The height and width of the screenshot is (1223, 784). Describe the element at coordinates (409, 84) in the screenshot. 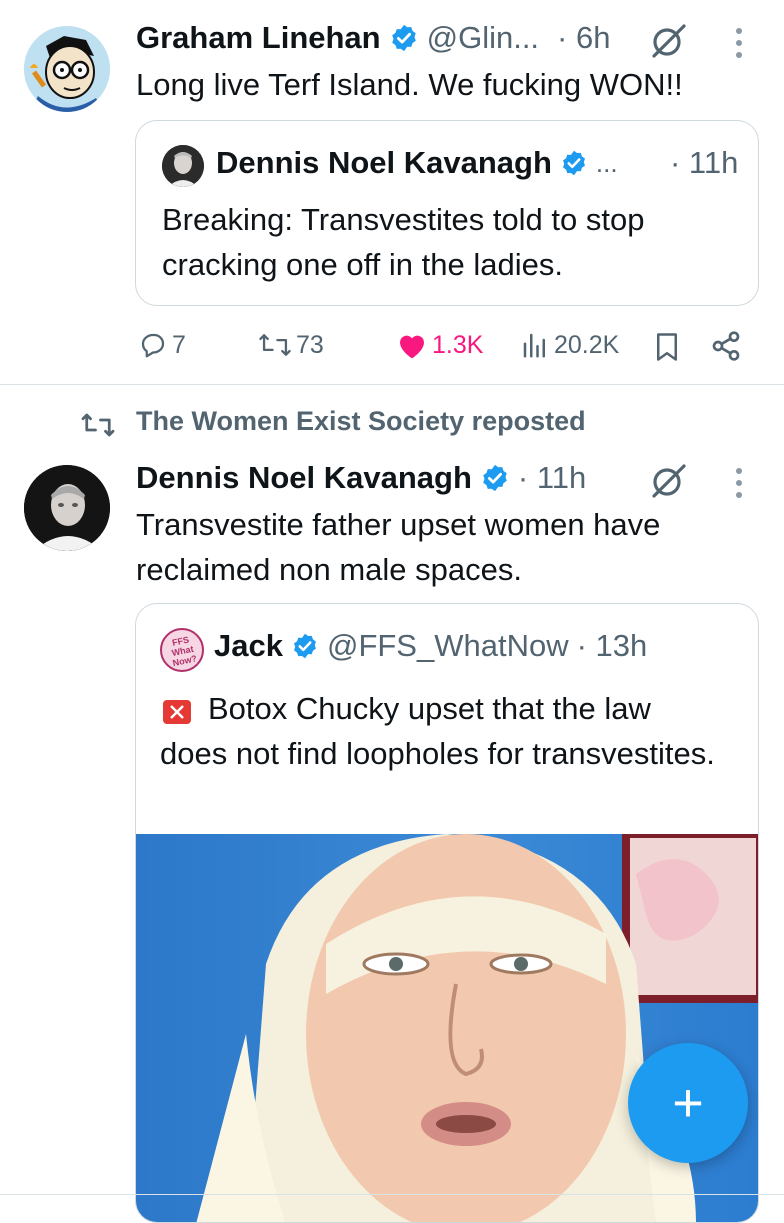

I see `tweet-text: Long live Terf Island. We fucking WON!!` at that location.